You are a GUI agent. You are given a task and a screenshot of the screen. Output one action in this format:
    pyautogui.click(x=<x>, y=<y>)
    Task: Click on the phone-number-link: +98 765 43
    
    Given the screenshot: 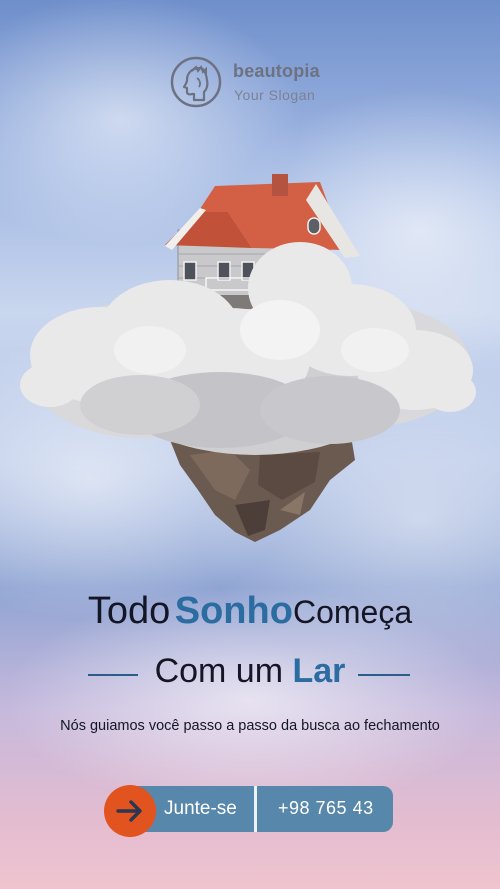 What is the action you would take?
    pyautogui.click(x=326, y=808)
    